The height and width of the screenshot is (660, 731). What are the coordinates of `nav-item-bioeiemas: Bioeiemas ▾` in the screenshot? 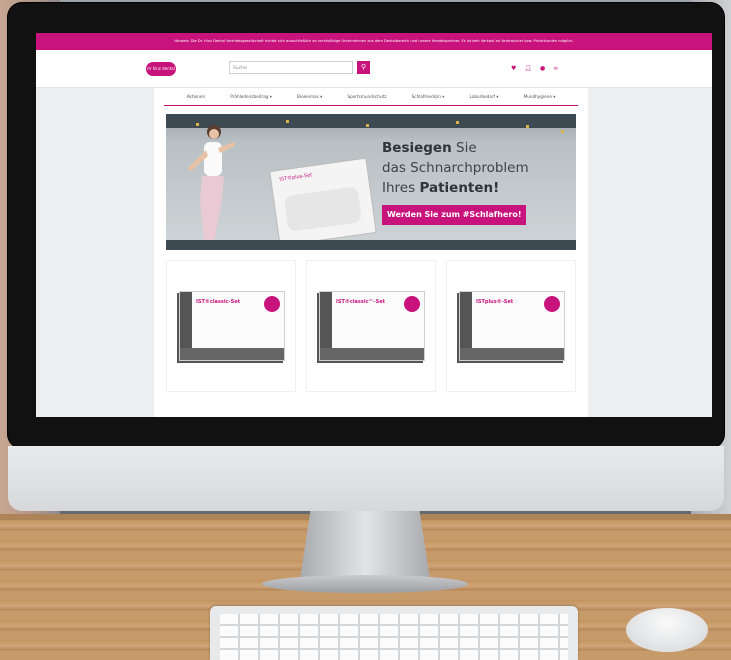 It's located at (309, 96).